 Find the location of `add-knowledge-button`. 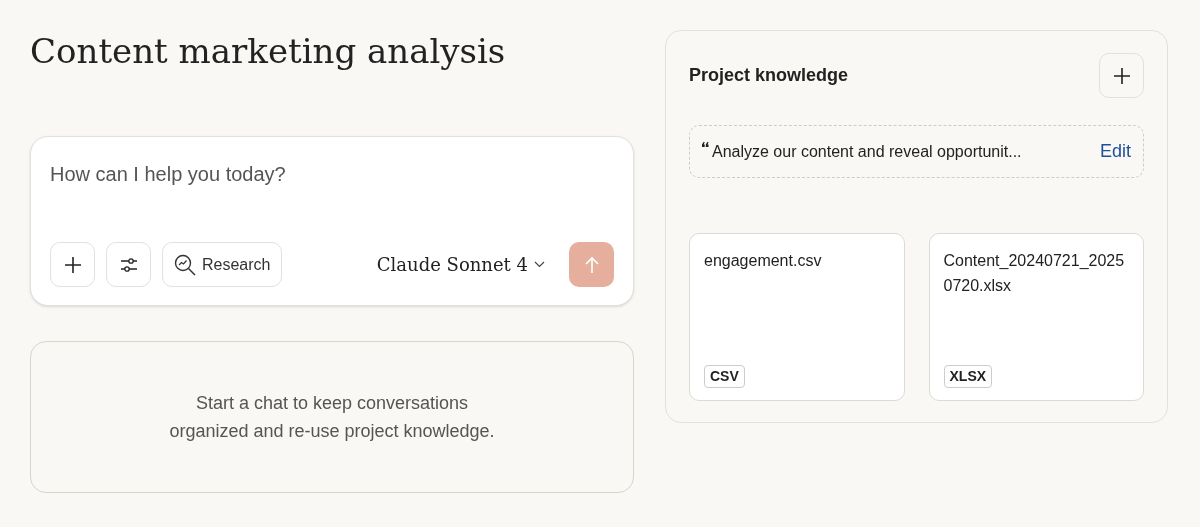

add-knowledge-button is located at coordinates (1121, 75).